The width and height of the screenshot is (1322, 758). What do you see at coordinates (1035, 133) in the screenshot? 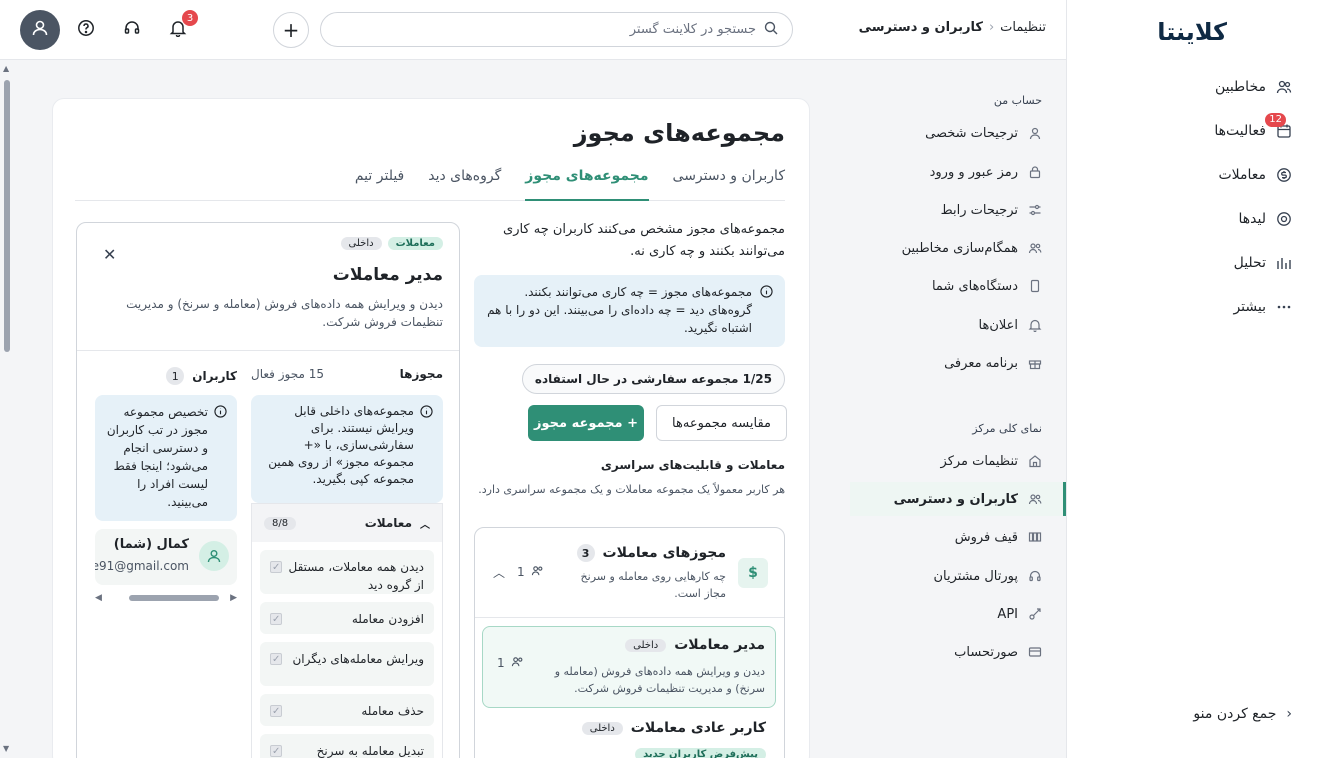
I see `user-icon` at bounding box center [1035, 133].